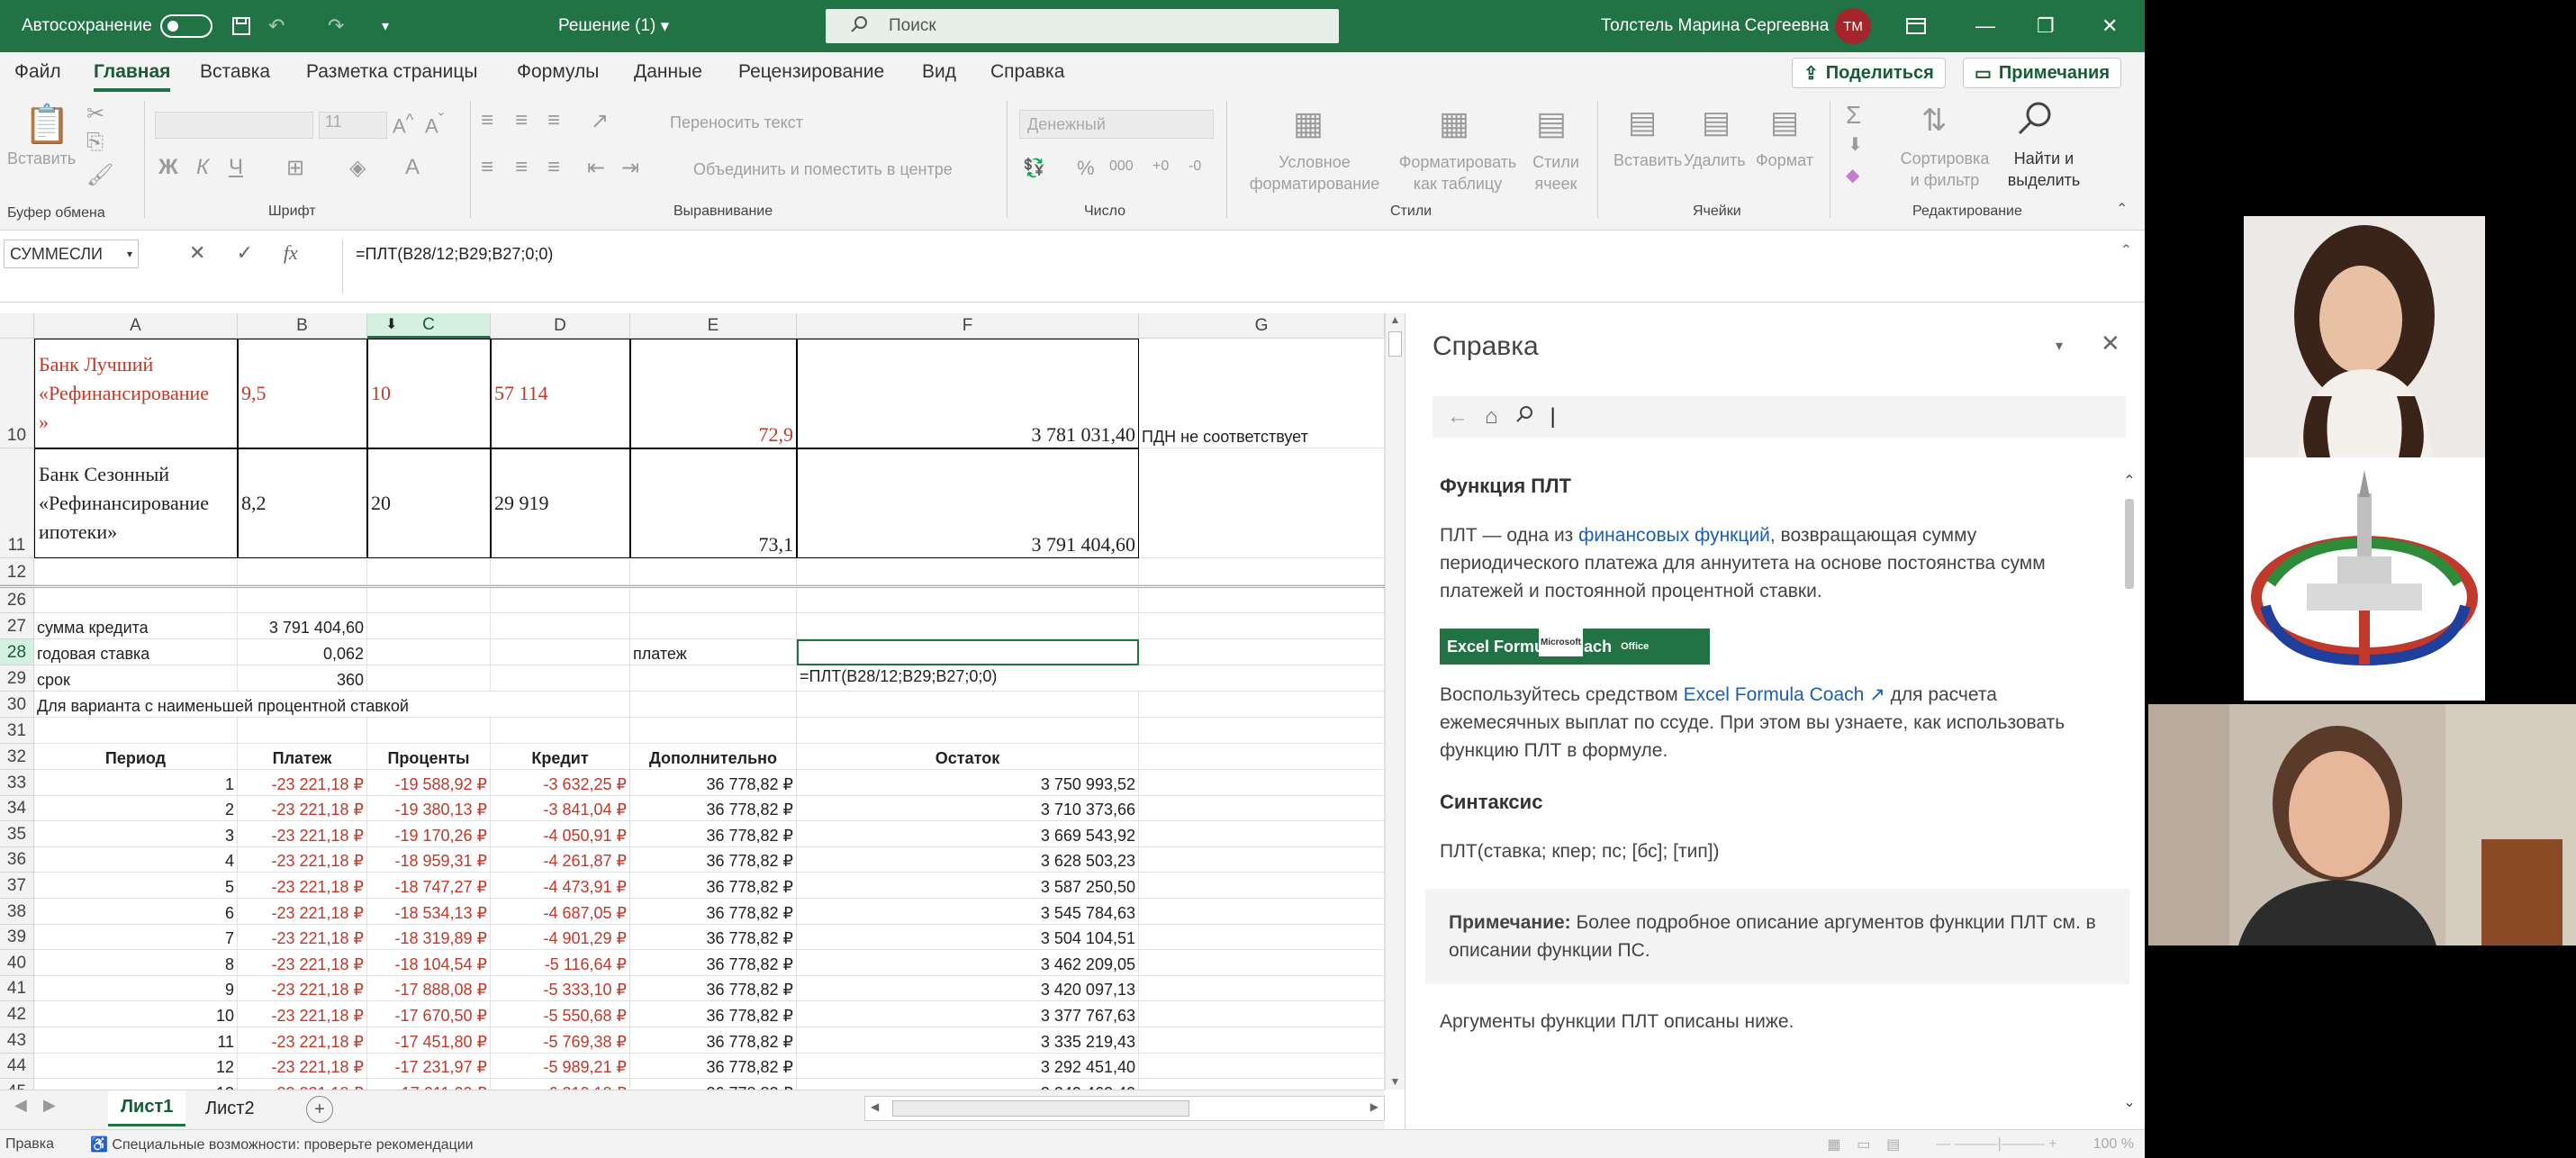 Image resolution: width=2576 pixels, height=1158 pixels. Describe the element at coordinates (2110, 344) in the screenshot. I see `close-pane-icon: ✕` at that location.